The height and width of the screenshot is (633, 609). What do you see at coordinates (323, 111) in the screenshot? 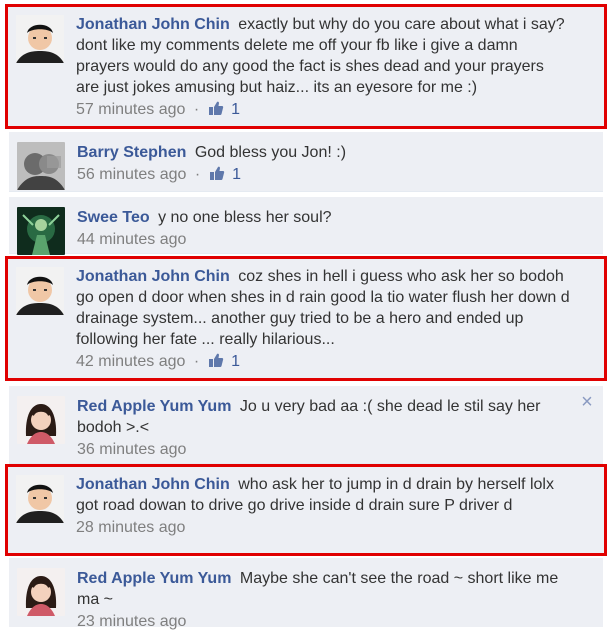
I see `comment-meta: 57 minutes ago · 1` at bounding box center [323, 111].